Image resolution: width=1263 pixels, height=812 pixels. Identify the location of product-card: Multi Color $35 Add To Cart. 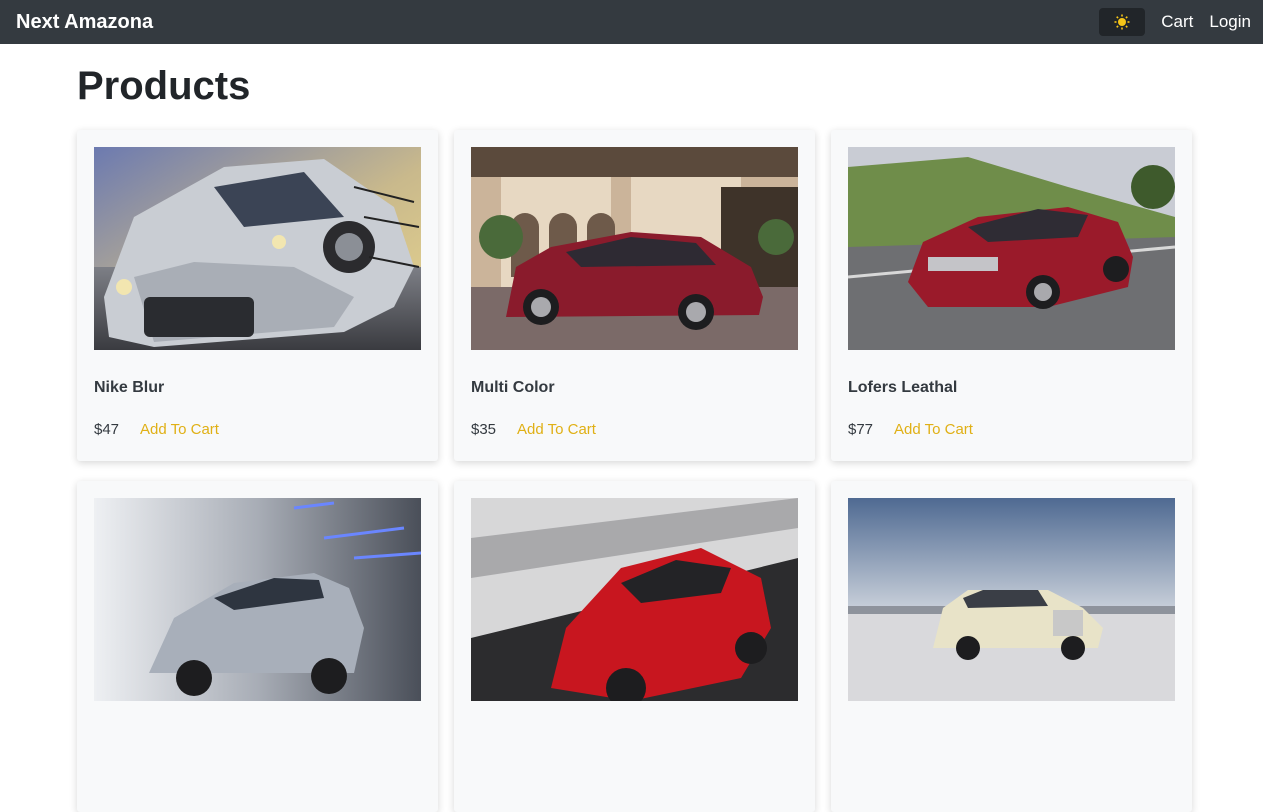
(634, 295).